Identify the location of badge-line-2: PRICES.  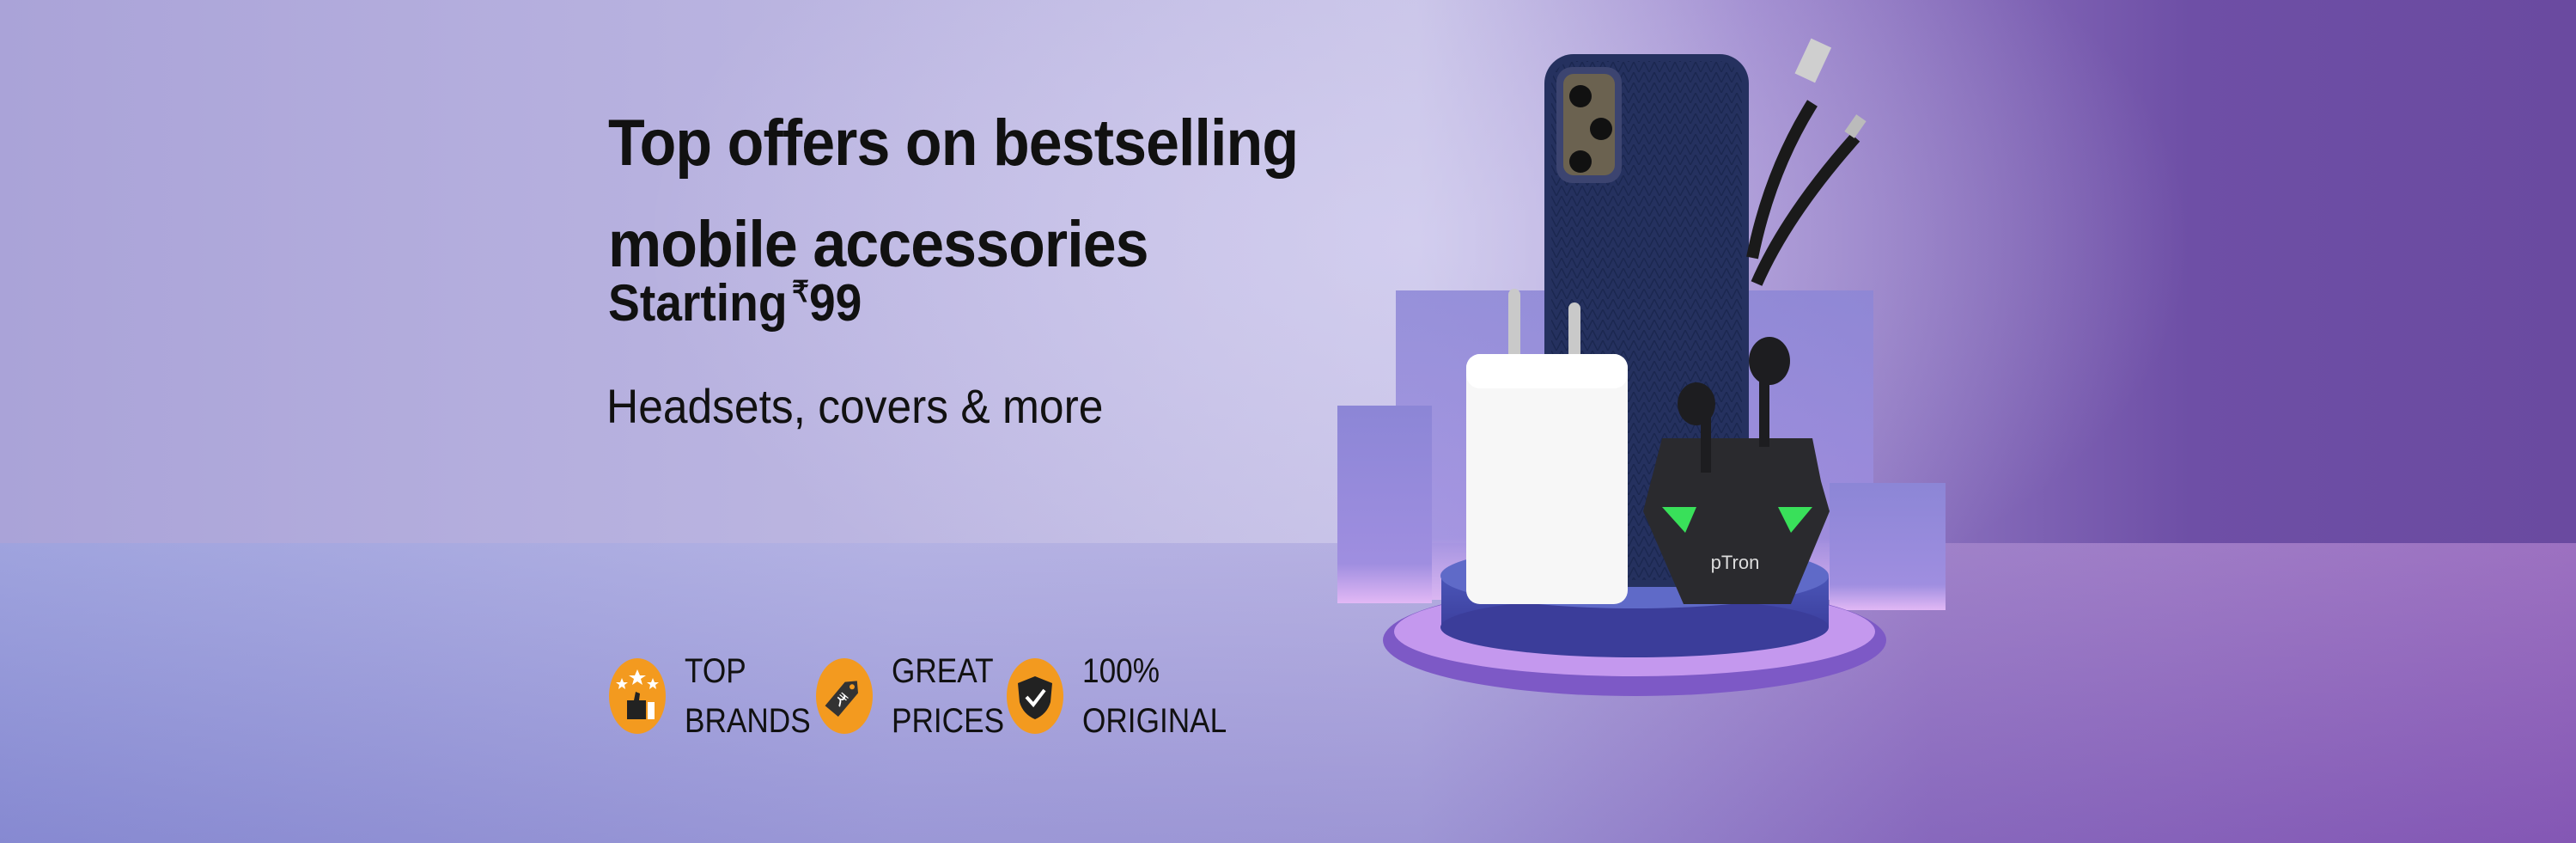
(948, 721).